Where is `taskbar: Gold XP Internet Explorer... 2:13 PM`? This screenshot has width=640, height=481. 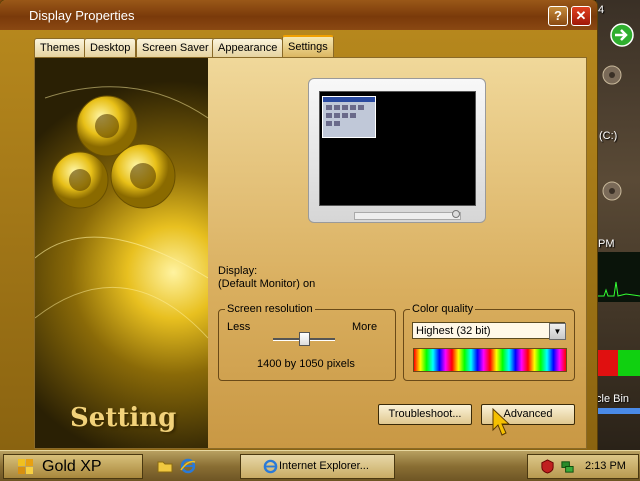 taskbar: Gold XP Internet Explorer... 2:13 PM is located at coordinates (320, 465).